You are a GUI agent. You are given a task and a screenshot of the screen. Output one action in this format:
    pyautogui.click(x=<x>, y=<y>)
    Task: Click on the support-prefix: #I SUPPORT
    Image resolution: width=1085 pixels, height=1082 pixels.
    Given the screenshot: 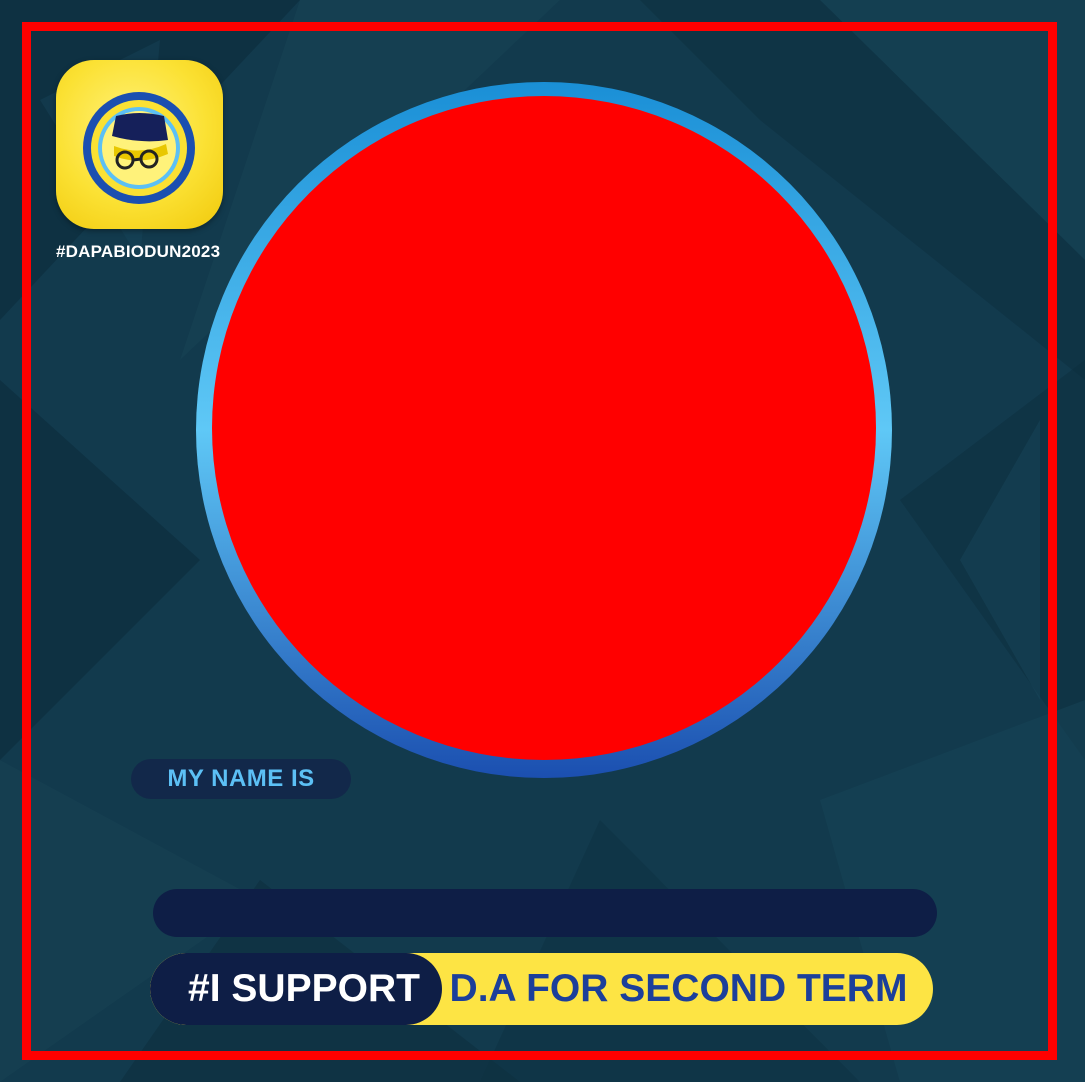 What is the action you would take?
    pyautogui.click(x=296, y=989)
    